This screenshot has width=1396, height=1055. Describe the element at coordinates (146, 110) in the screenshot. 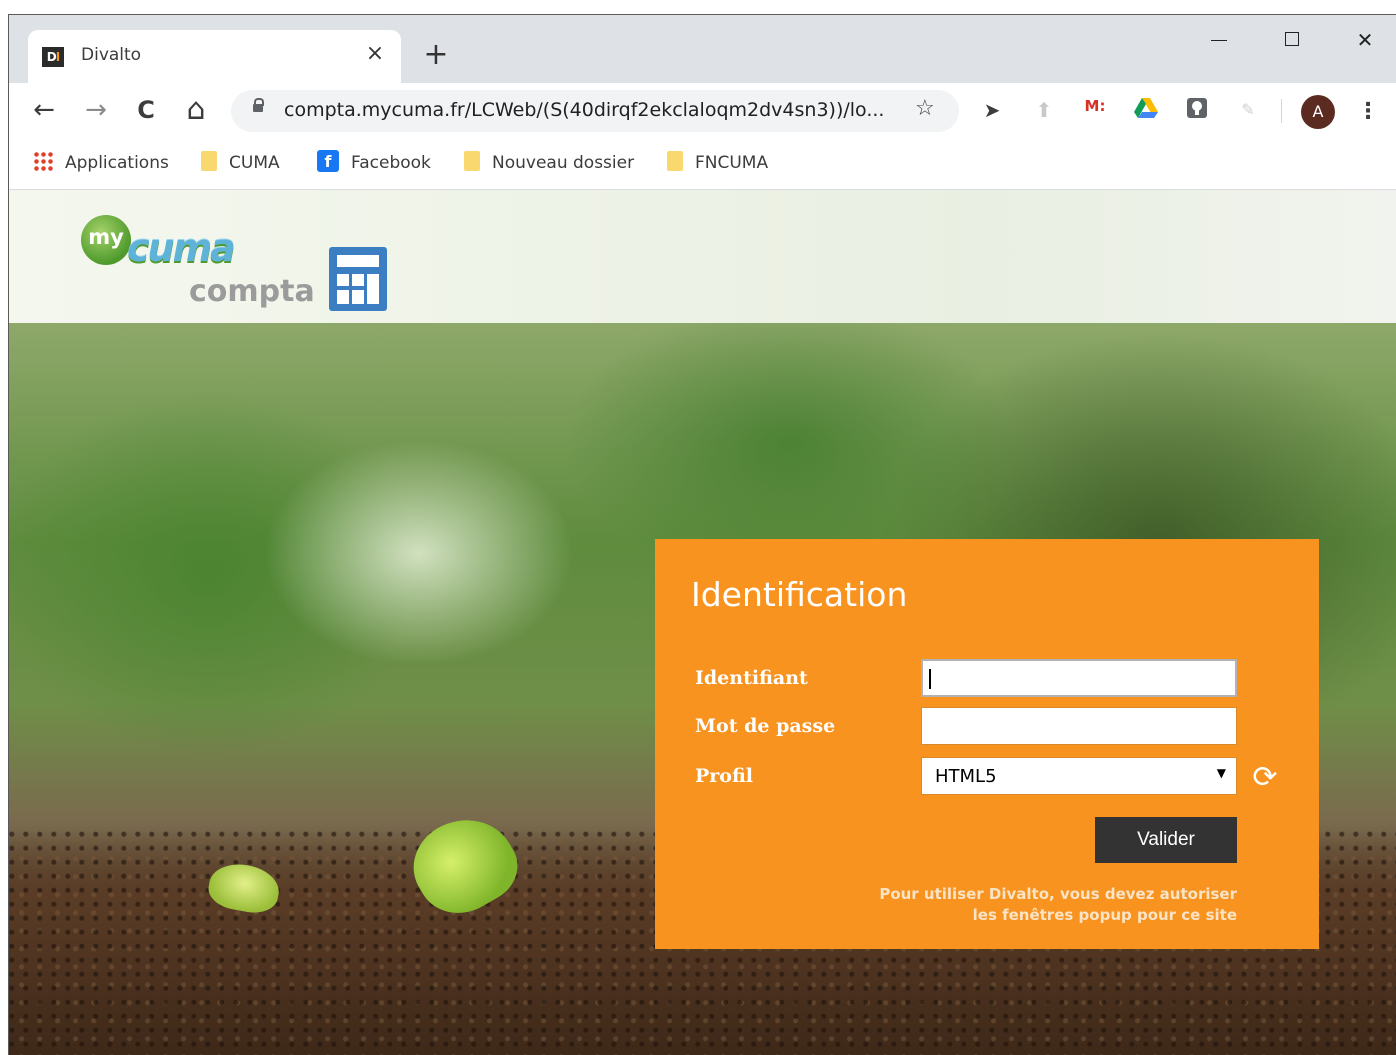

I see `reload-button: C` at that location.